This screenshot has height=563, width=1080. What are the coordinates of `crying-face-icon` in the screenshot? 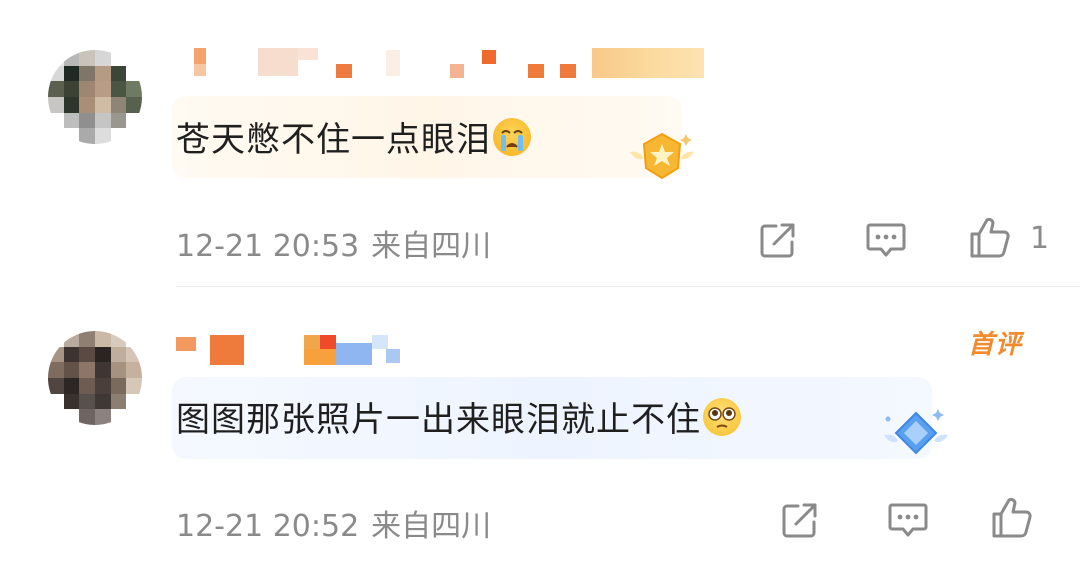 It's located at (512, 136).